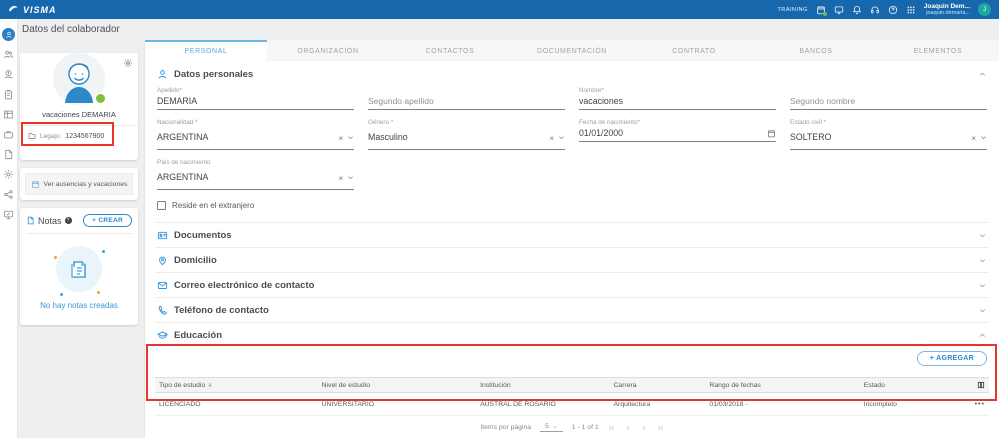 This screenshot has height=438, width=999. I want to click on graduation-cap-icon, so click(162, 335).